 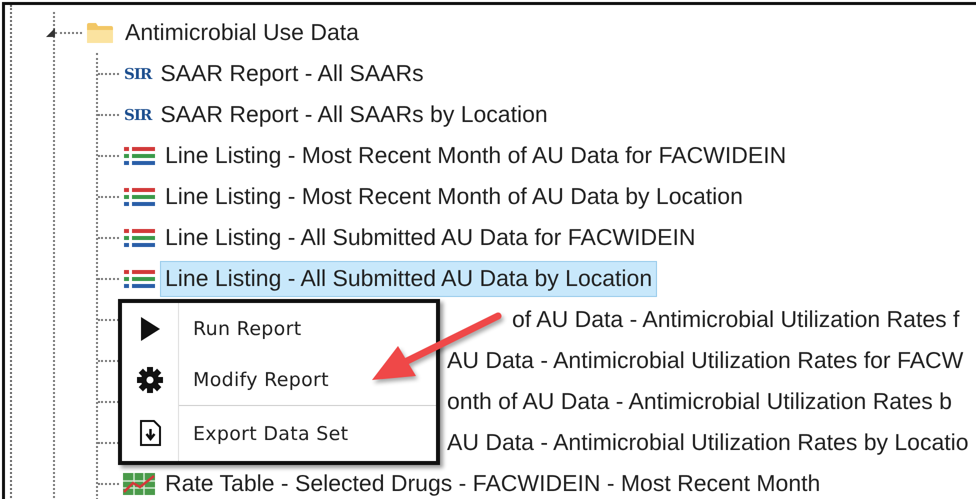 What do you see at coordinates (307, 433) in the screenshot?
I see `menu-item: Export Data Set` at bounding box center [307, 433].